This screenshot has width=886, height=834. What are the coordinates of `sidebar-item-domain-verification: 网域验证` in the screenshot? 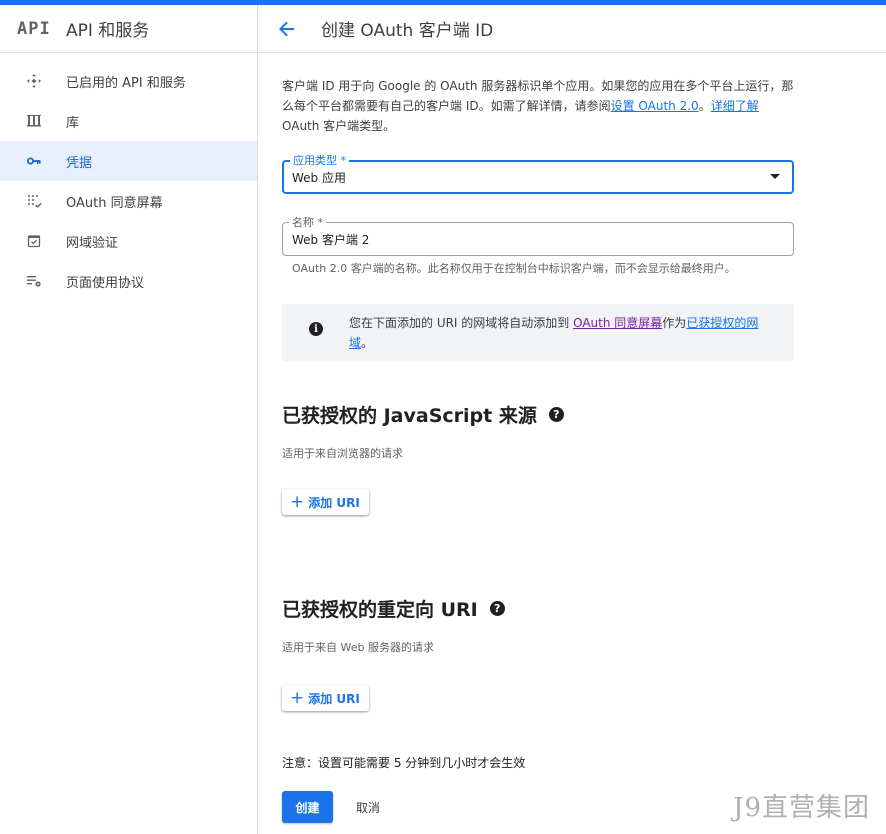 It's located at (128, 241).